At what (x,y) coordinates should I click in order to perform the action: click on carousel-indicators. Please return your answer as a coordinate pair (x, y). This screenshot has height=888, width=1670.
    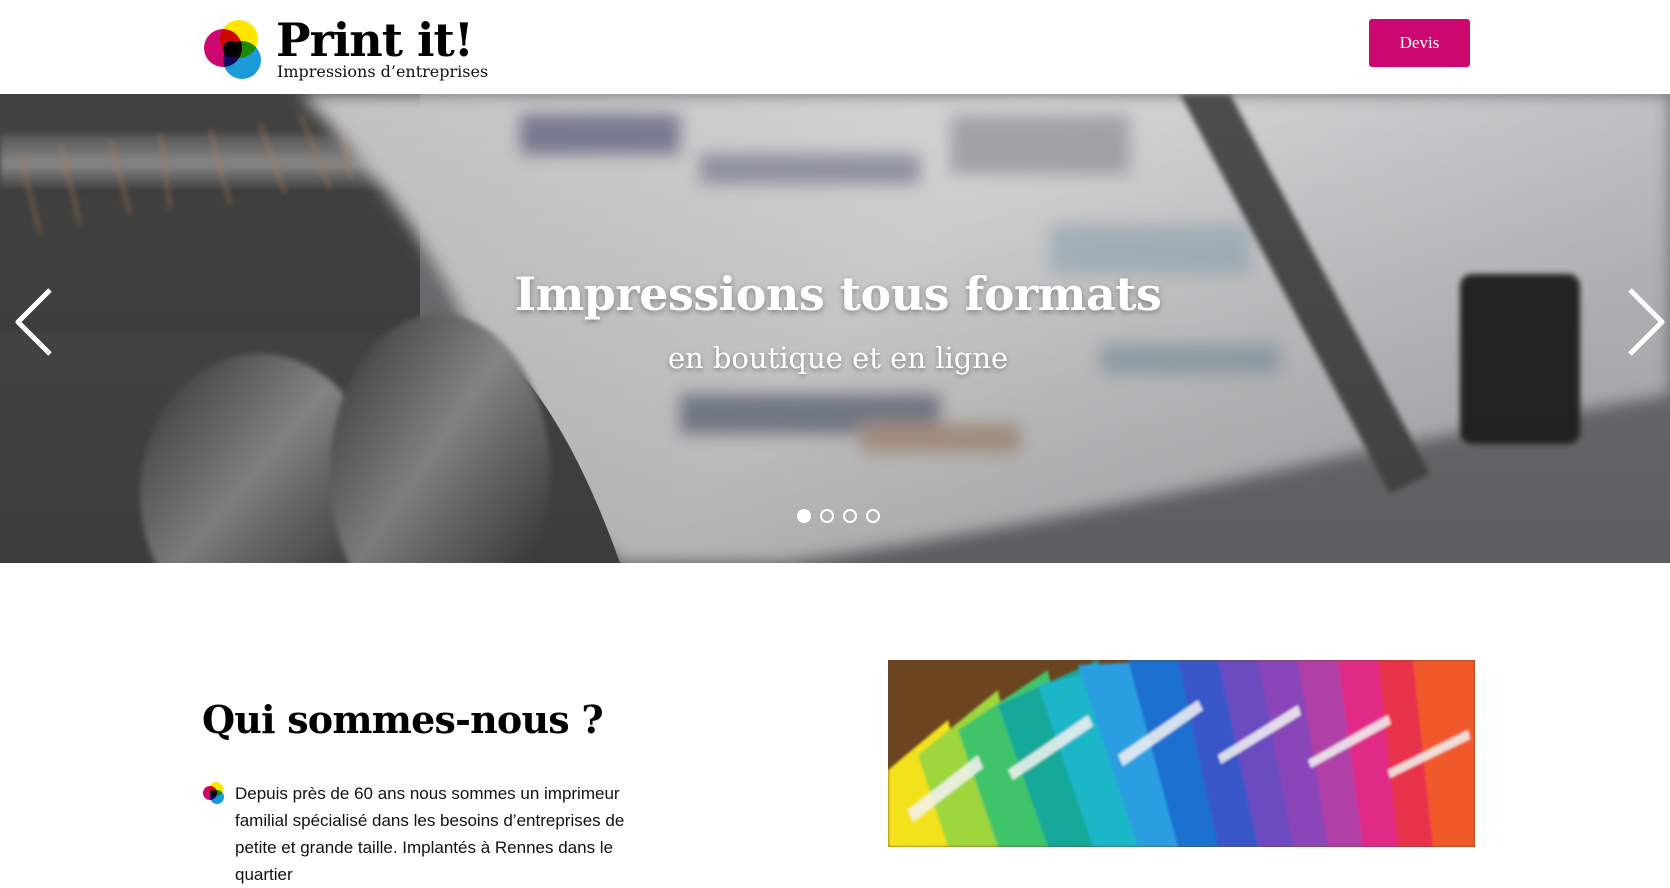
    Looking at the image, I should click on (838, 517).